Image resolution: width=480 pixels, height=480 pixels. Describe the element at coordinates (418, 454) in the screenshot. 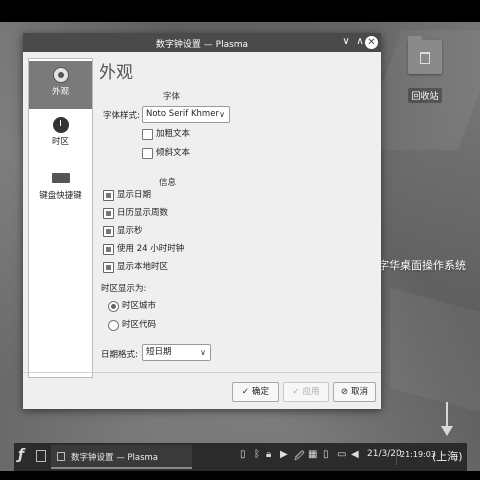

I see `clock-time: 21:19:03` at that location.